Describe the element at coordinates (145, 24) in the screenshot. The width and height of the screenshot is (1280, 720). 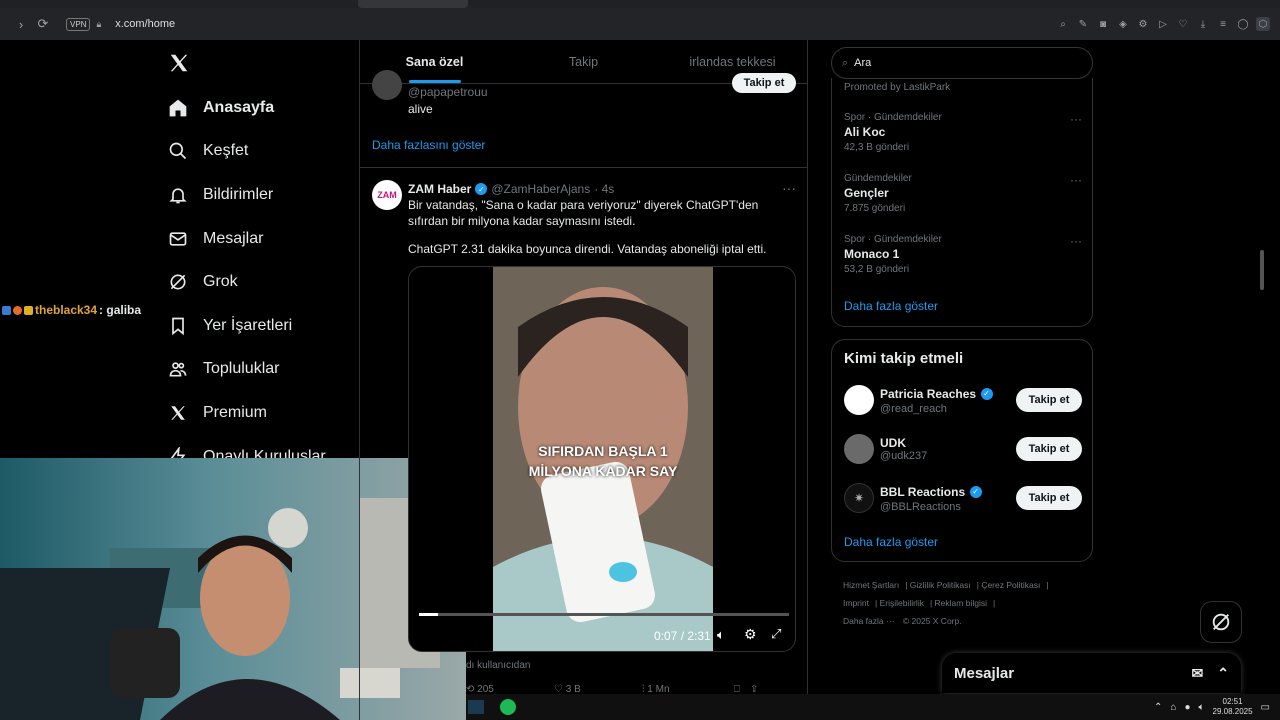
I see `address-bar: x.com/home` at that location.